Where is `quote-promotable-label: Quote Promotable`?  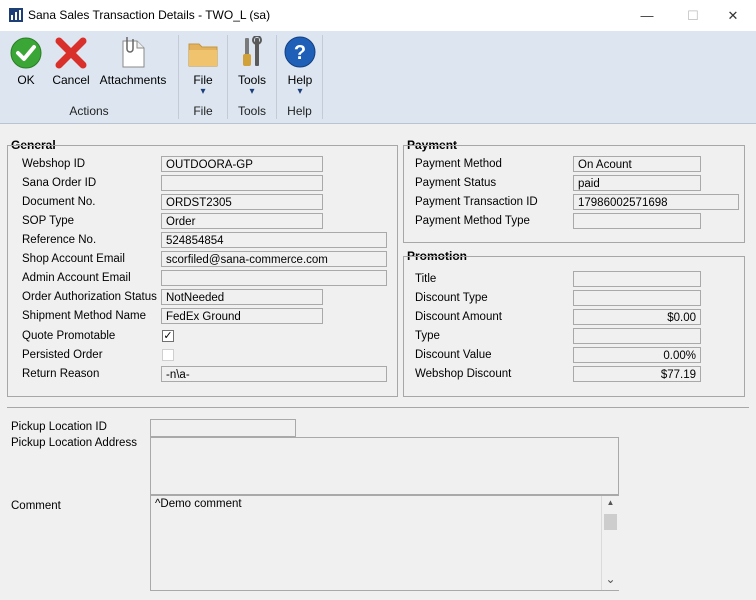 quote-promotable-label: Quote Promotable is located at coordinates (69, 336).